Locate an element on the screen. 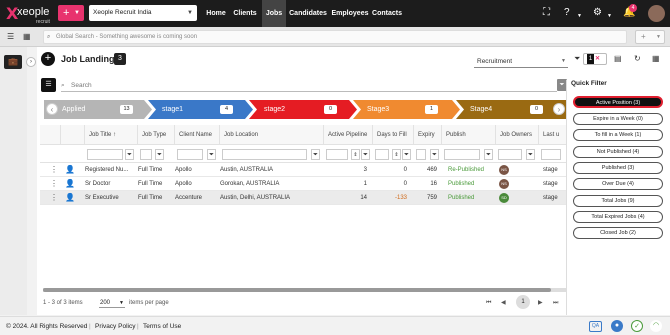  apps-grid-icon: ▦ is located at coordinates (656, 58).